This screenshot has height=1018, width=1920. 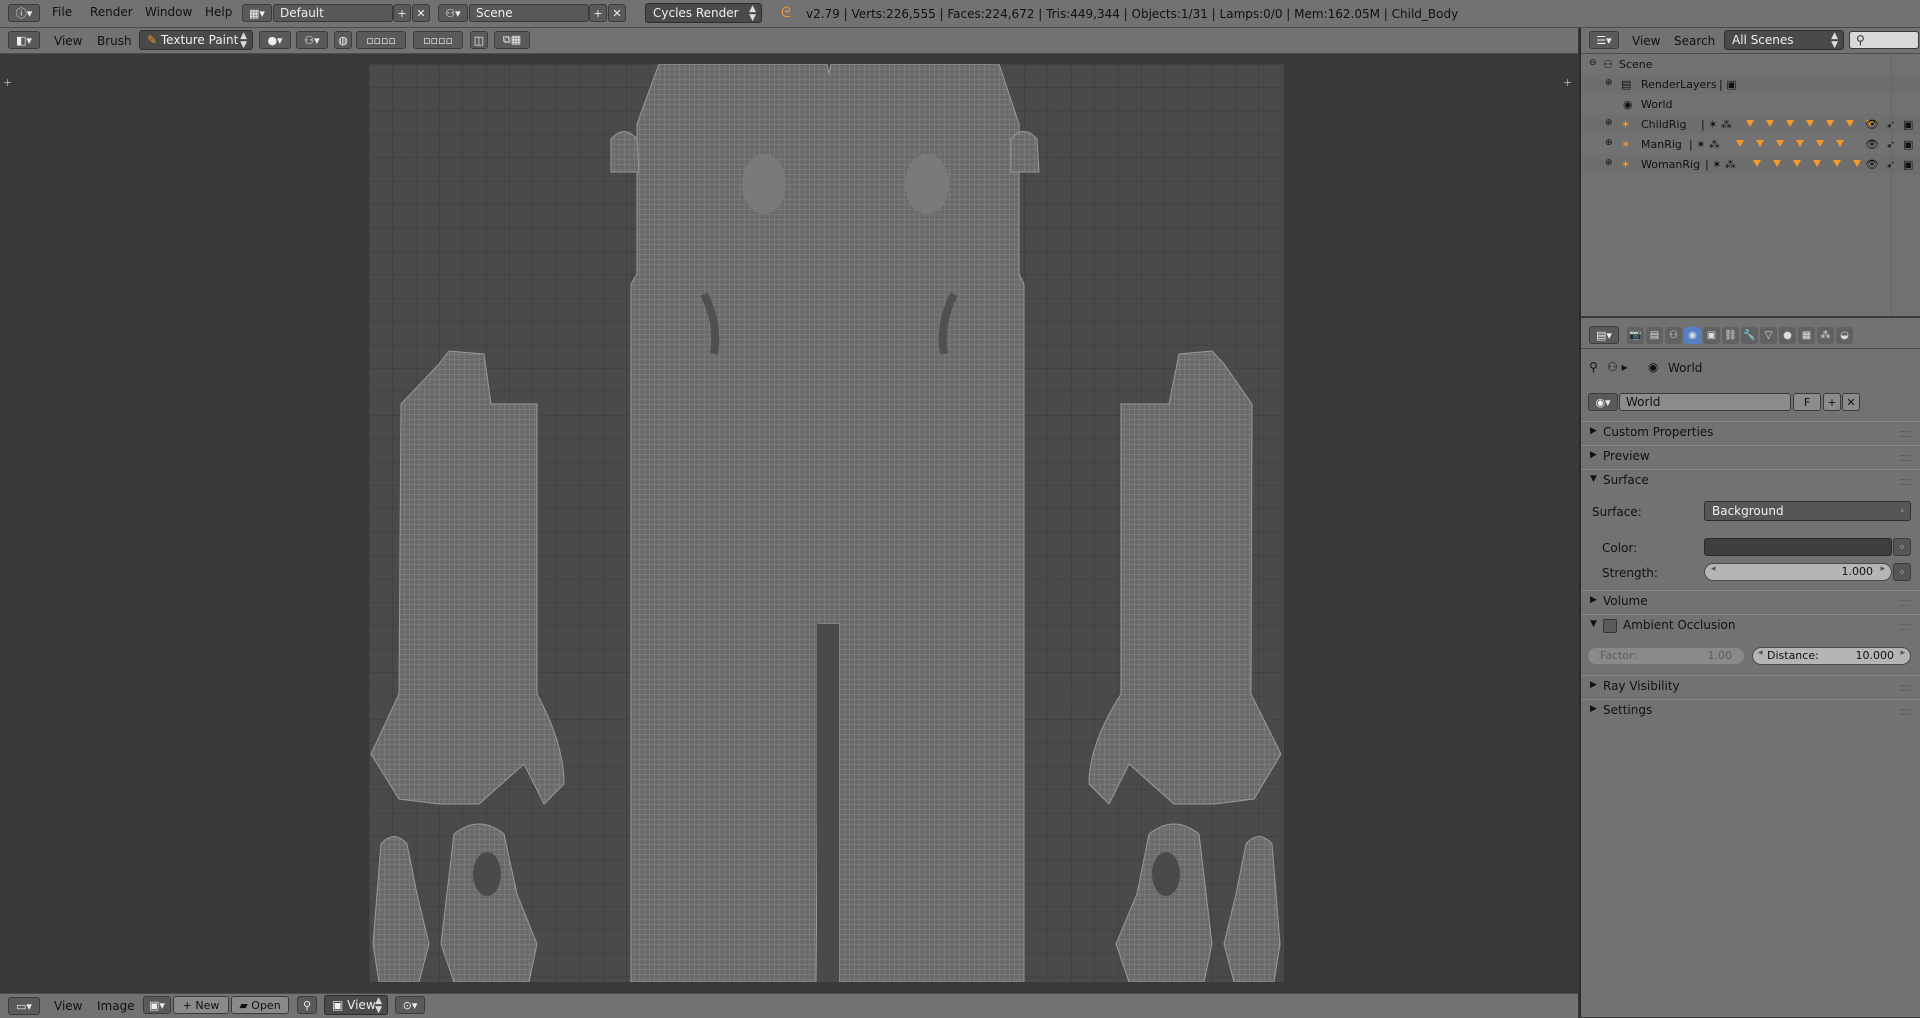 I want to click on texture-tab-icon: ▦, so click(x=1806, y=335).